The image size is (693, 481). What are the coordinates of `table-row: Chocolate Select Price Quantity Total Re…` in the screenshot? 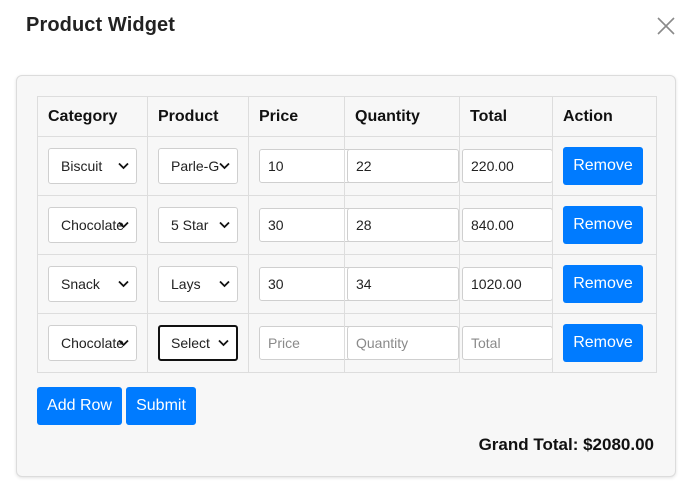 It's located at (347, 343).